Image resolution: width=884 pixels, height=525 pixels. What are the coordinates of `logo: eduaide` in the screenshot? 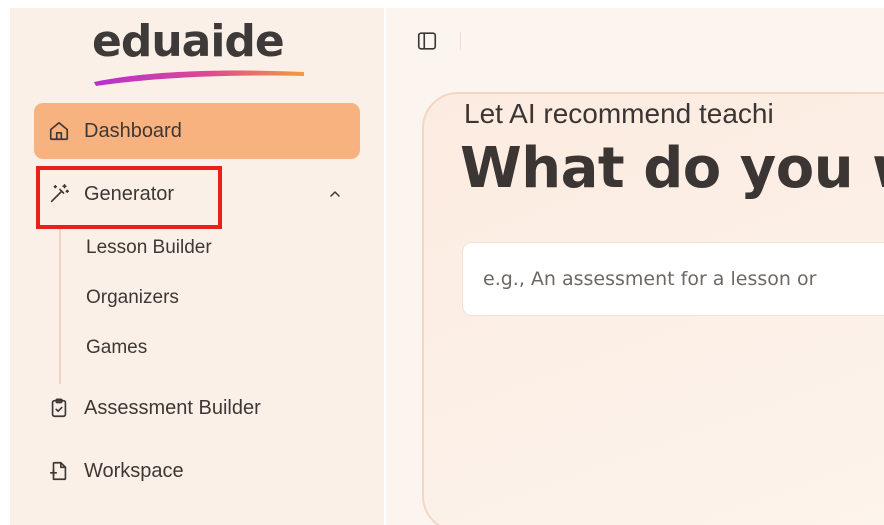 It's located at (202, 51).